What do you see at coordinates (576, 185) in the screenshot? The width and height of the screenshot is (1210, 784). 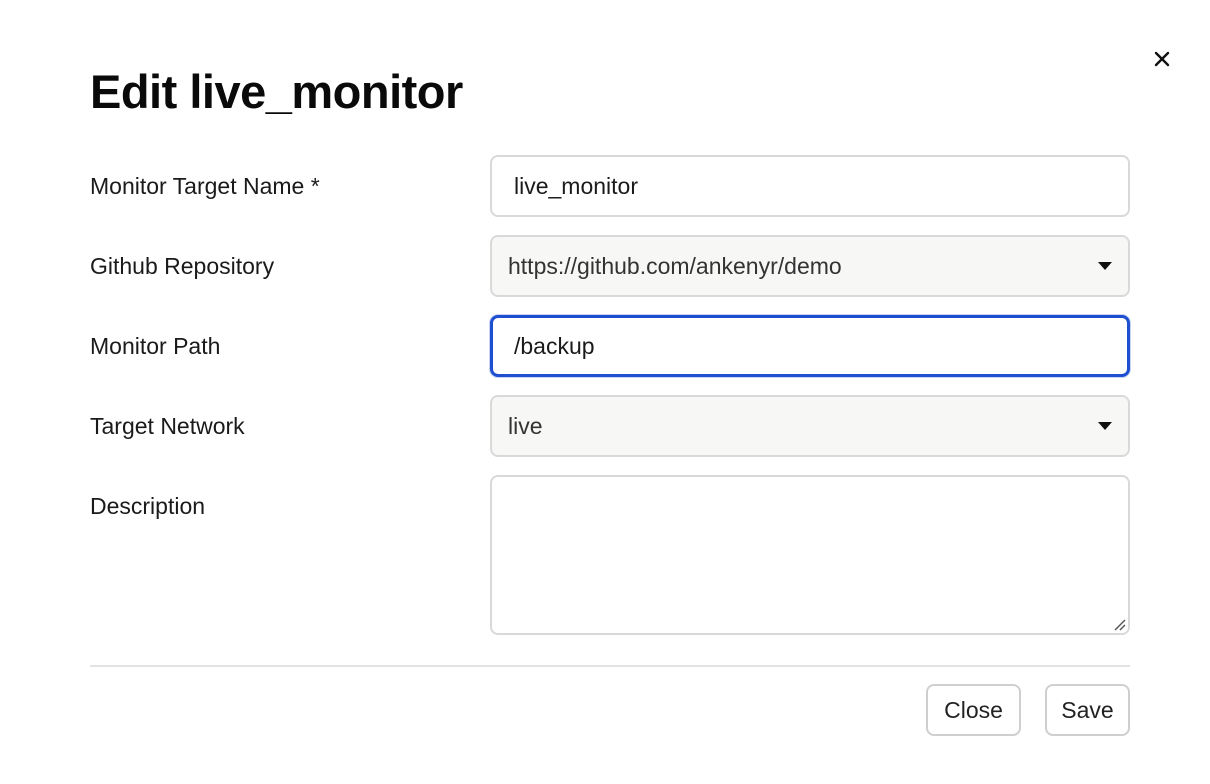 I see `monitor-target-name-value: live_monitor` at bounding box center [576, 185].